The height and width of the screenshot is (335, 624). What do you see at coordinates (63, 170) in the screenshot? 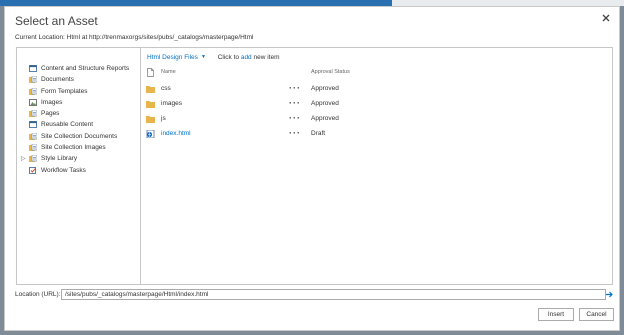
I see `tree-item-label: Workflow Tasks` at bounding box center [63, 170].